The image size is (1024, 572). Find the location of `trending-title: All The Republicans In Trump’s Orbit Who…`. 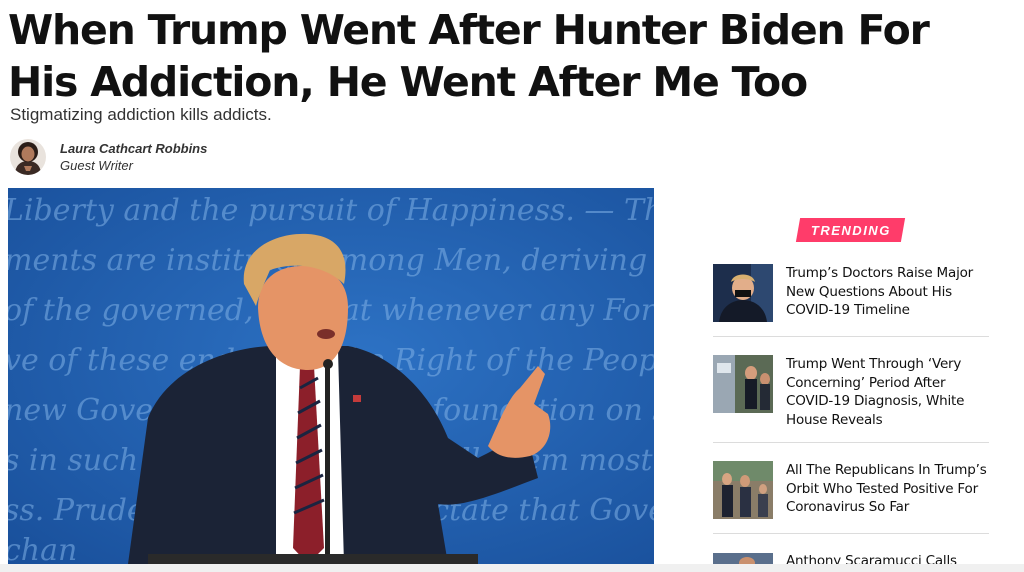

trending-title: All The Republicans In Trump’s Orbit Who… is located at coordinates (888, 489).